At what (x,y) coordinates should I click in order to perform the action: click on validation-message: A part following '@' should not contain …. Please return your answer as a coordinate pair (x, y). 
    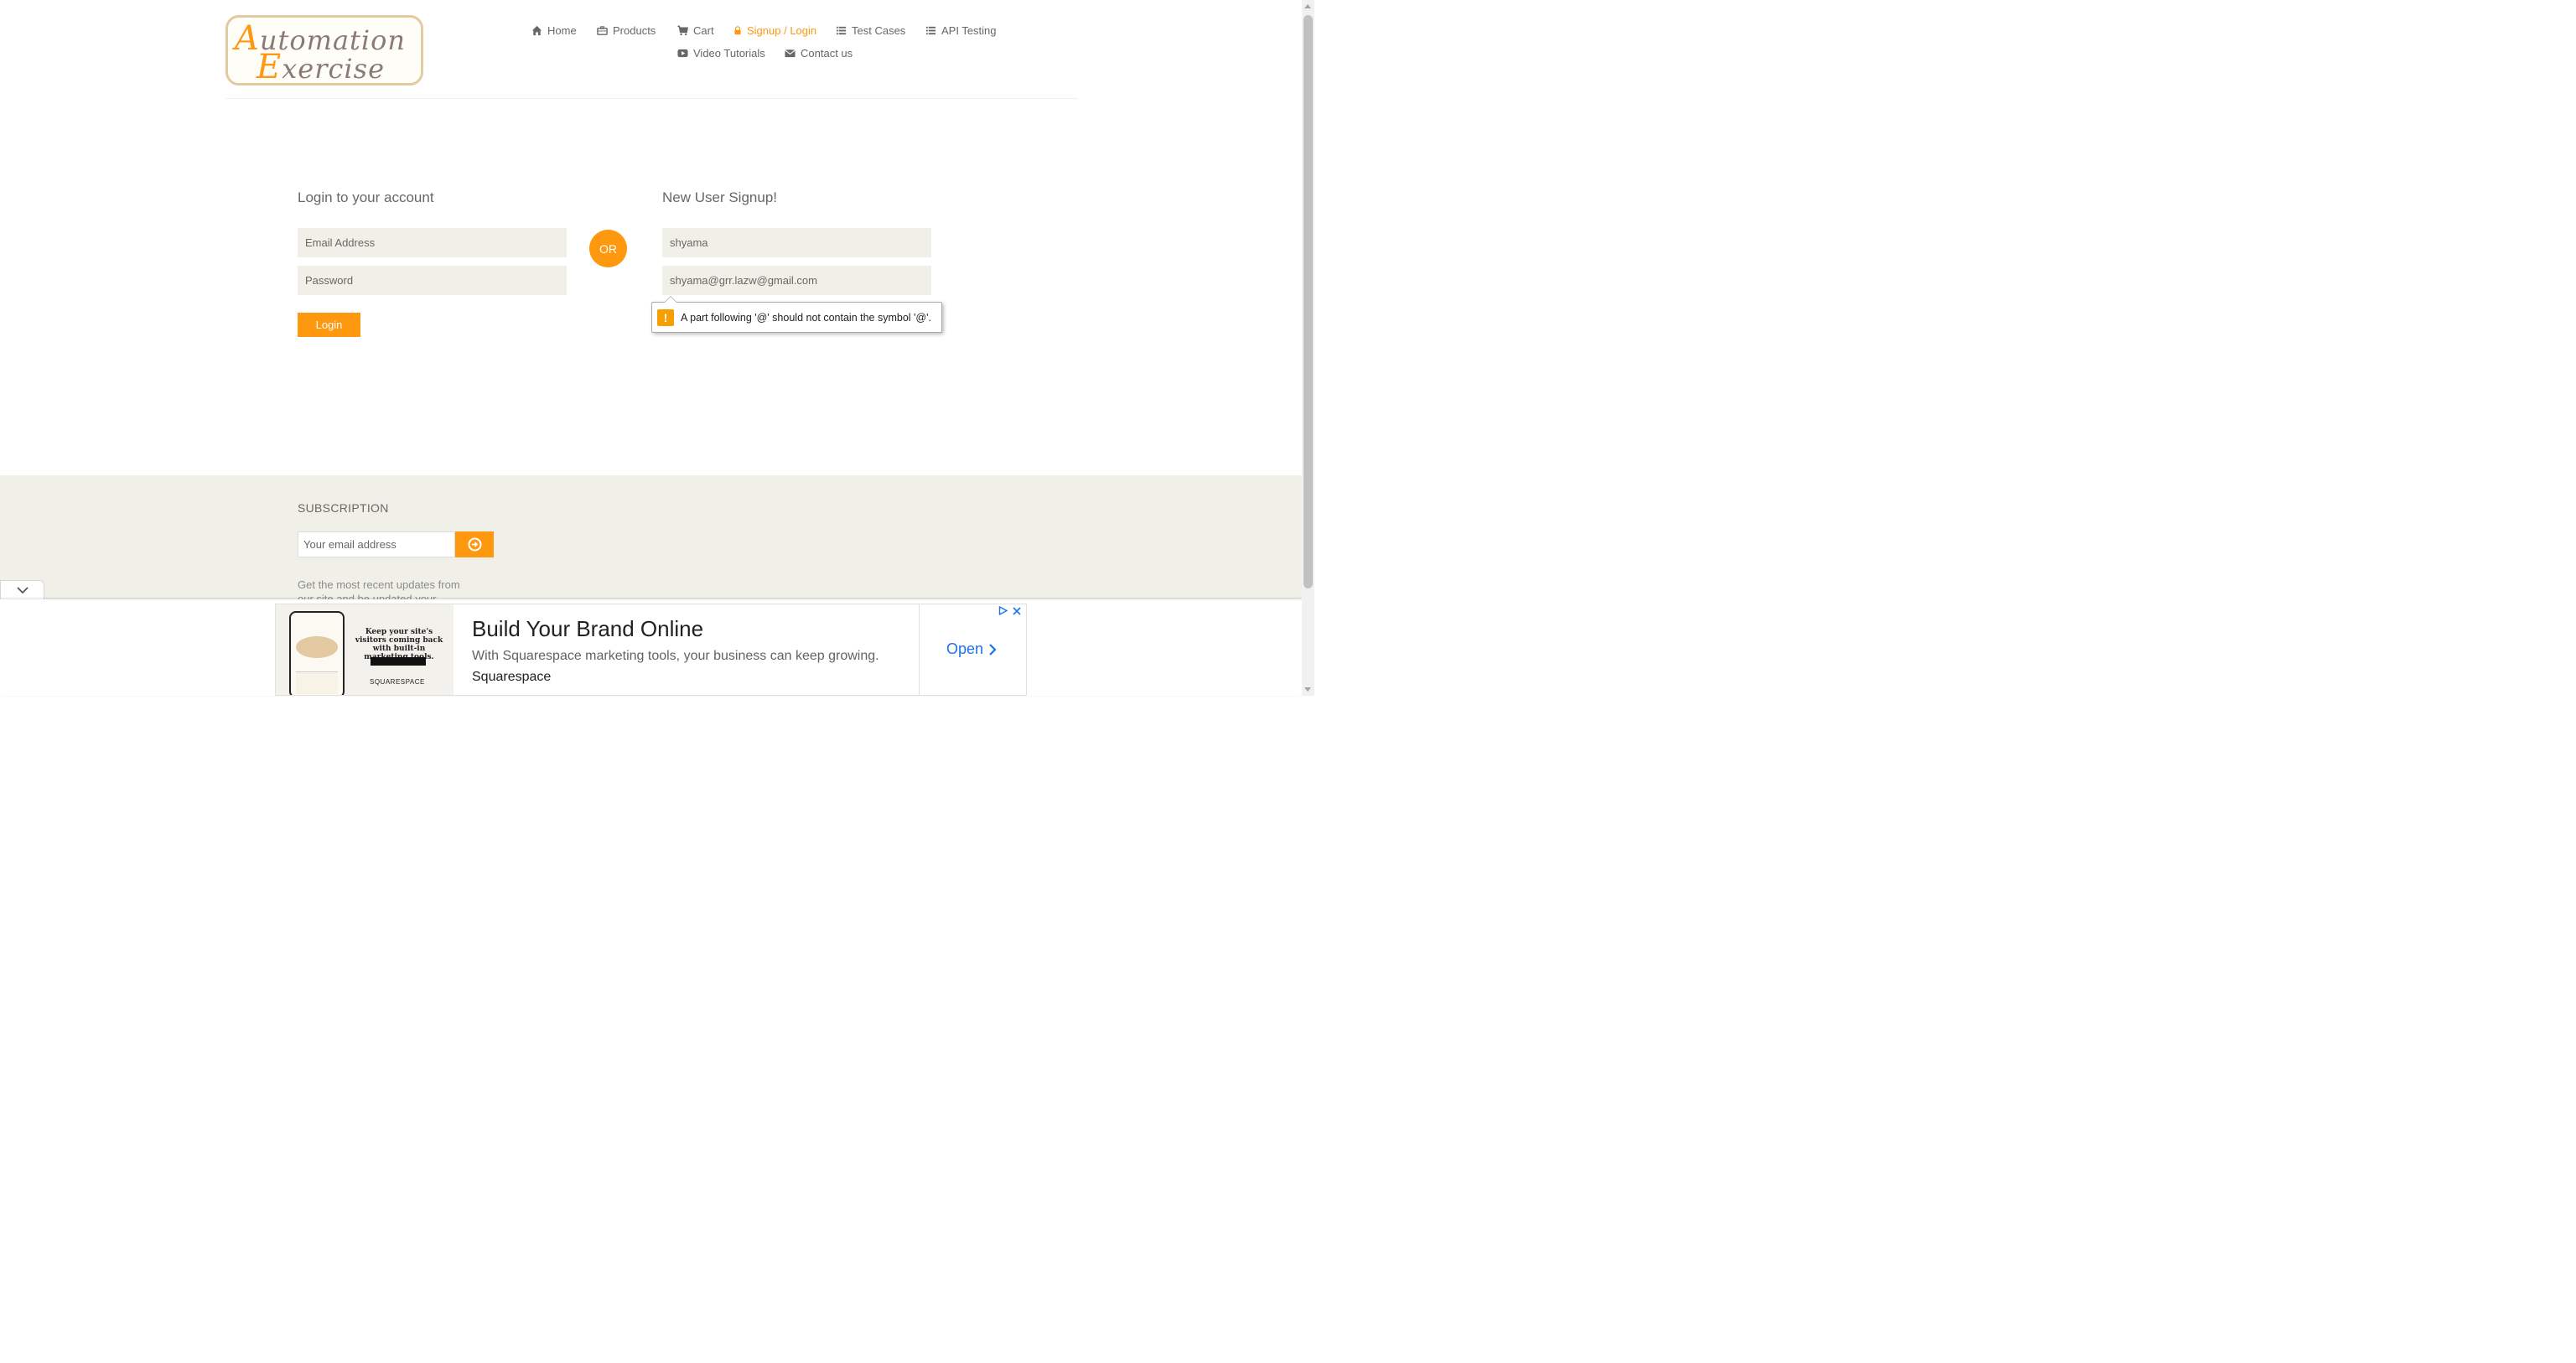
    Looking at the image, I should click on (806, 317).